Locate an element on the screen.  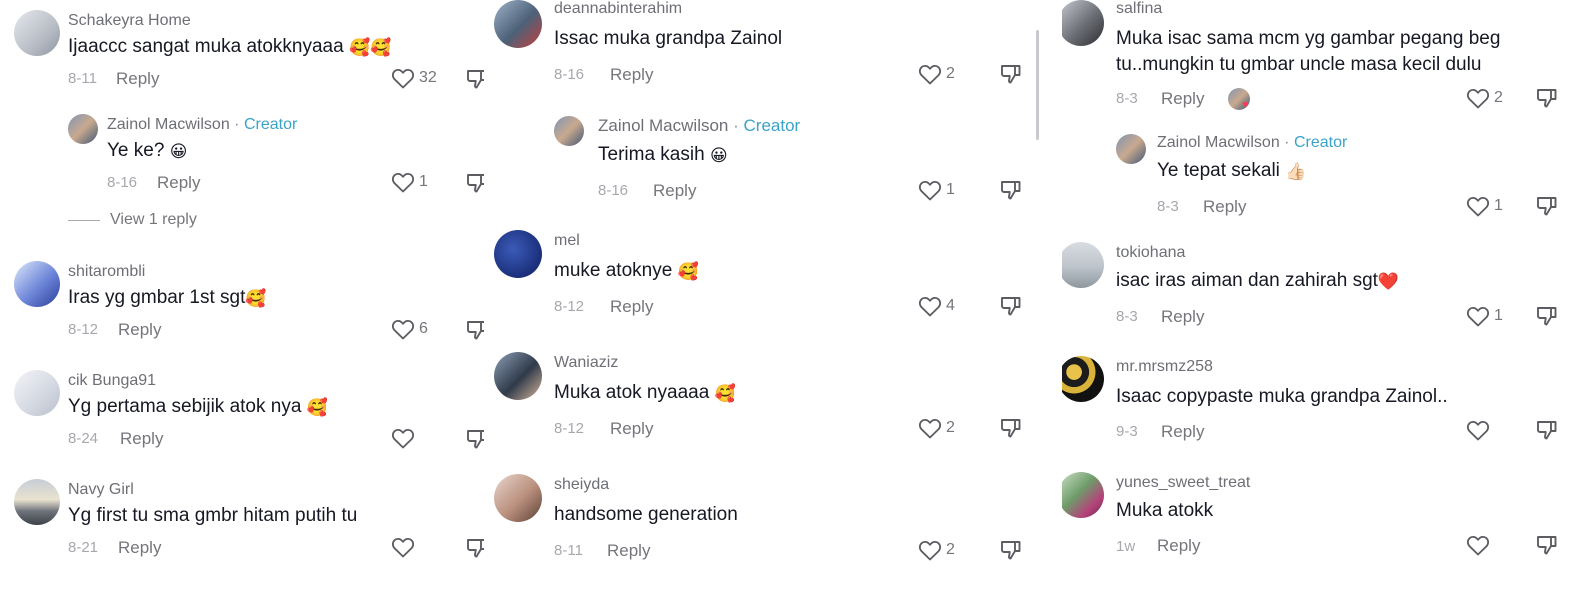
comment-date: 8-3 is located at coordinates (1127, 98).